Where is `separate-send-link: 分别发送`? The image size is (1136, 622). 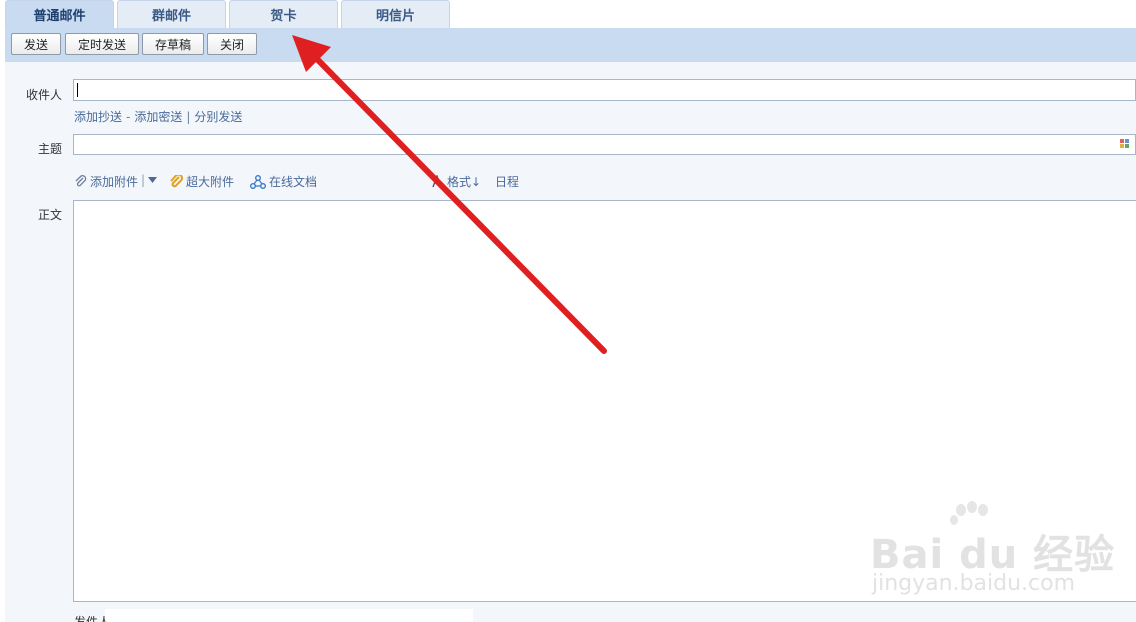 separate-send-link: 分别发送 is located at coordinates (218, 117).